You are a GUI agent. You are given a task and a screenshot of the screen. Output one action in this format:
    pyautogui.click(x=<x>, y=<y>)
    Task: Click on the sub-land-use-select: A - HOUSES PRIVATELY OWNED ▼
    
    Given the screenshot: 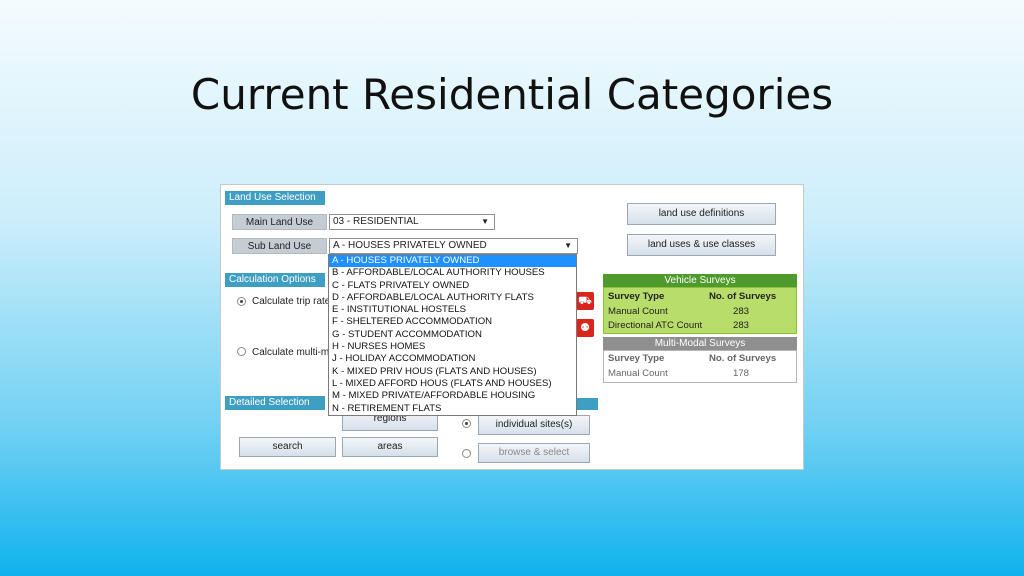 What is the action you would take?
    pyautogui.click(x=453, y=246)
    